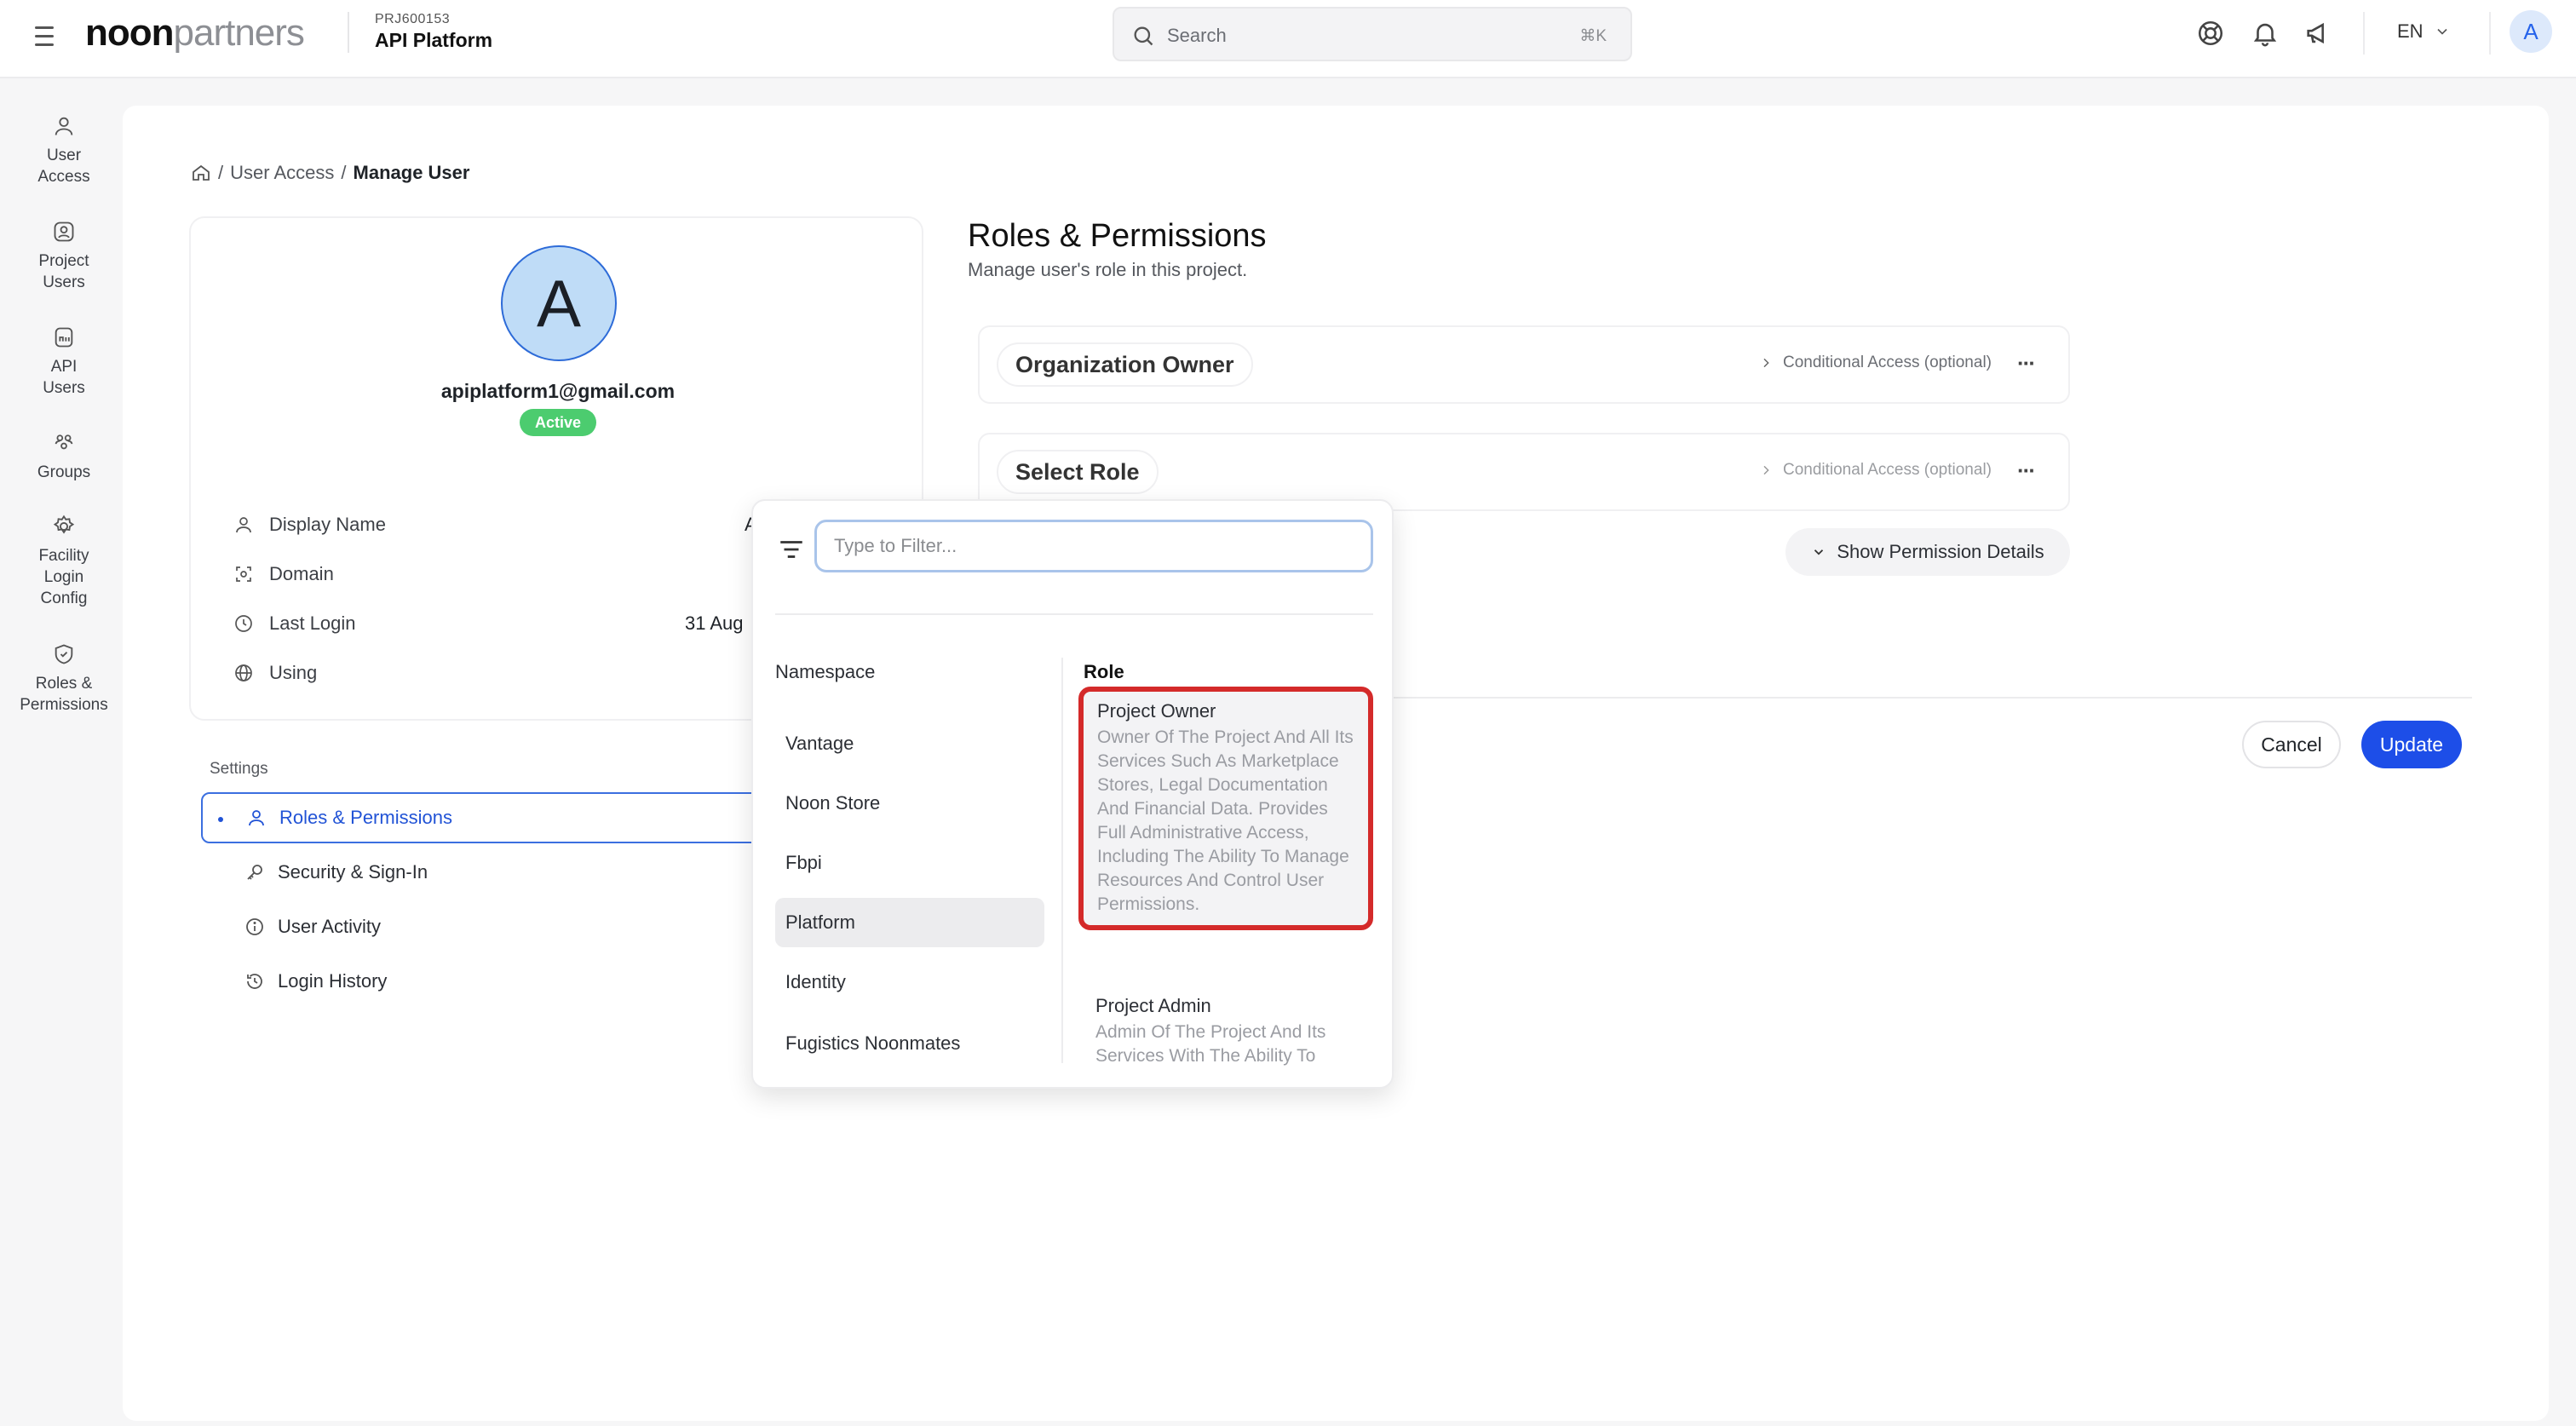 Image resolution: width=2576 pixels, height=1426 pixels. Describe the element at coordinates (64, 156) in the screenshot. I see `nav-label: User` at that location.